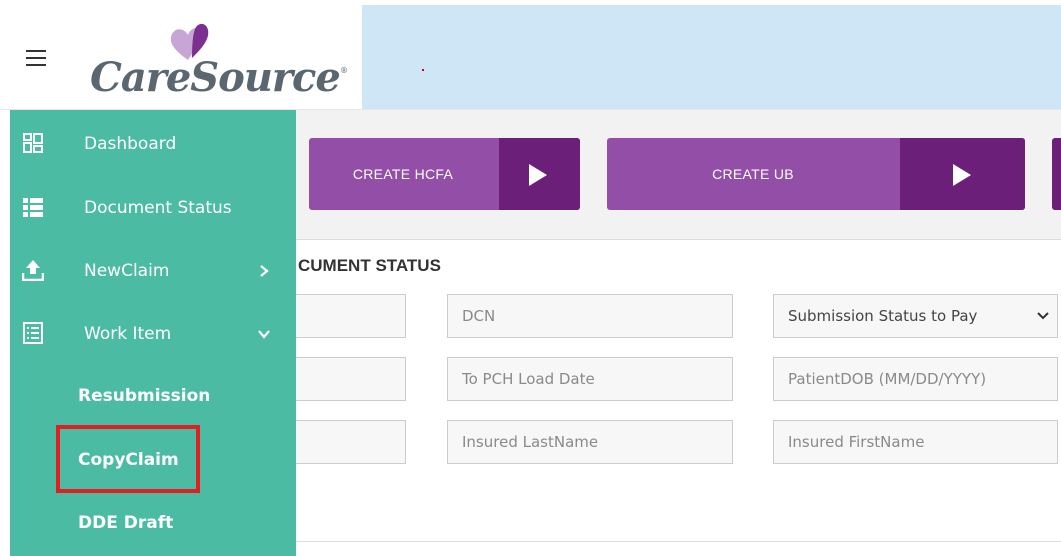  I want to click on create-ub-button: CREATE UB, so click(816, 174).